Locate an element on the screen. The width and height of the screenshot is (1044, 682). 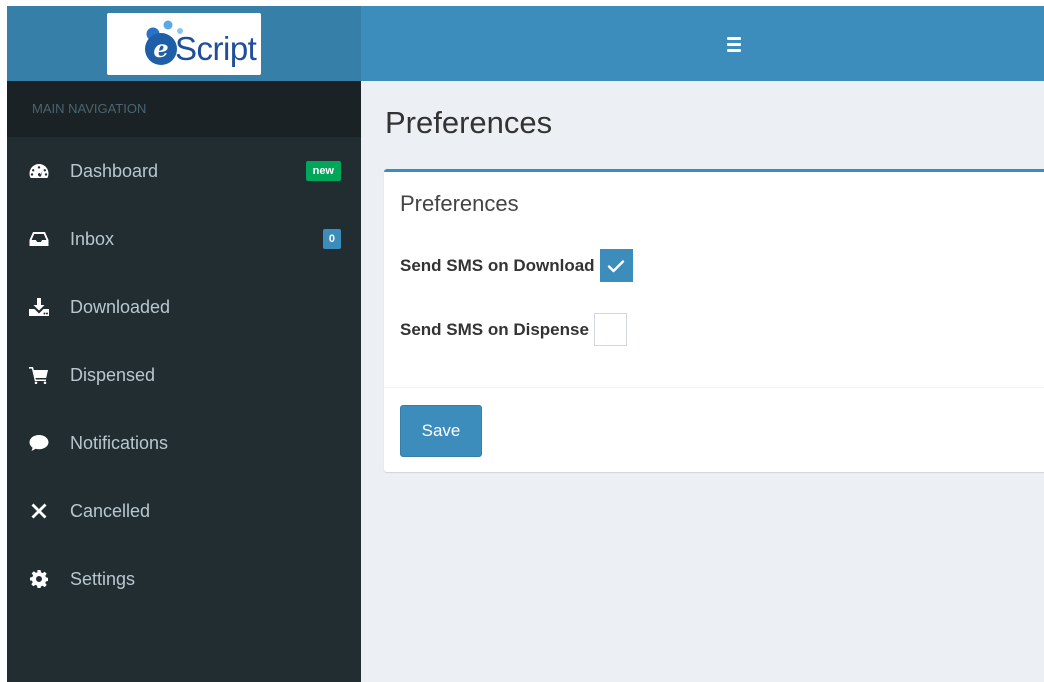
sidebar-item-dispensed: Dispensed is located at coordinates (184, 375).